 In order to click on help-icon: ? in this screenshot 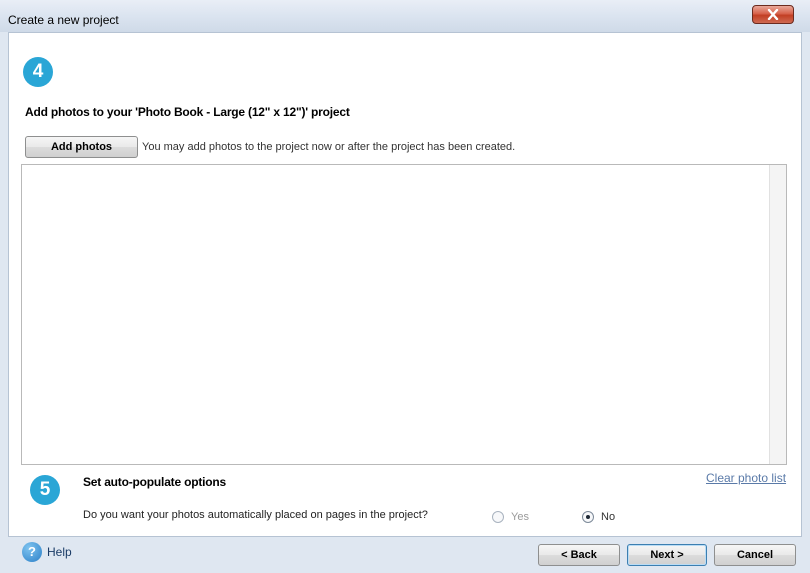, I will do `click(32, 552)`.